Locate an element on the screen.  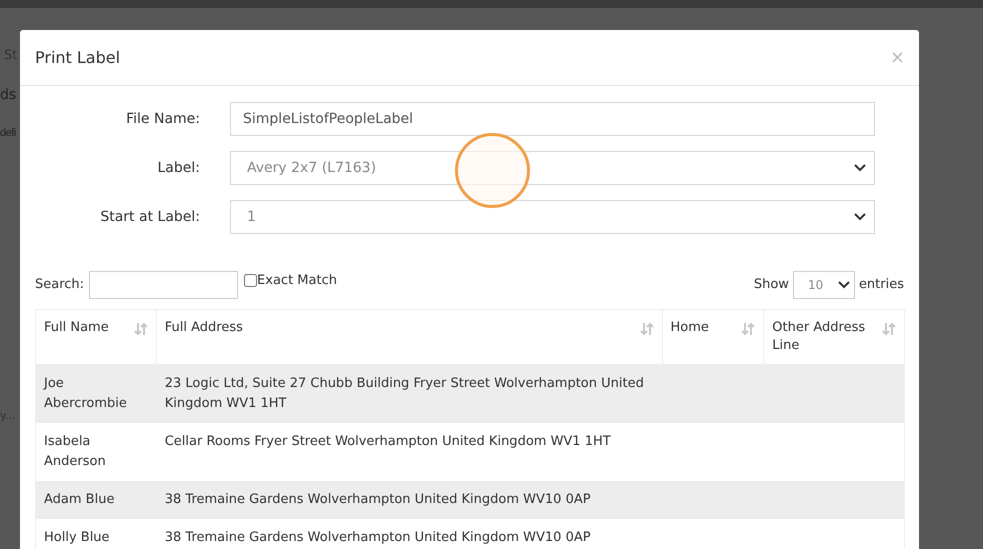
table-cell-text: Adam Blue is located at coordinates (79, 500).